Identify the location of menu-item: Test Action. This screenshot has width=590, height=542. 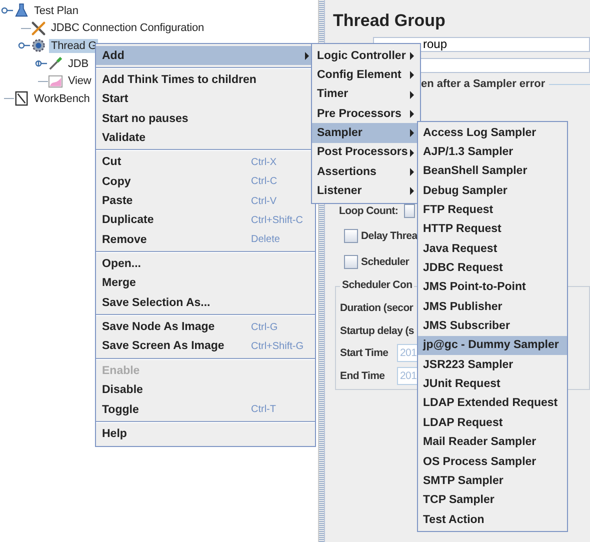
(492, 520).